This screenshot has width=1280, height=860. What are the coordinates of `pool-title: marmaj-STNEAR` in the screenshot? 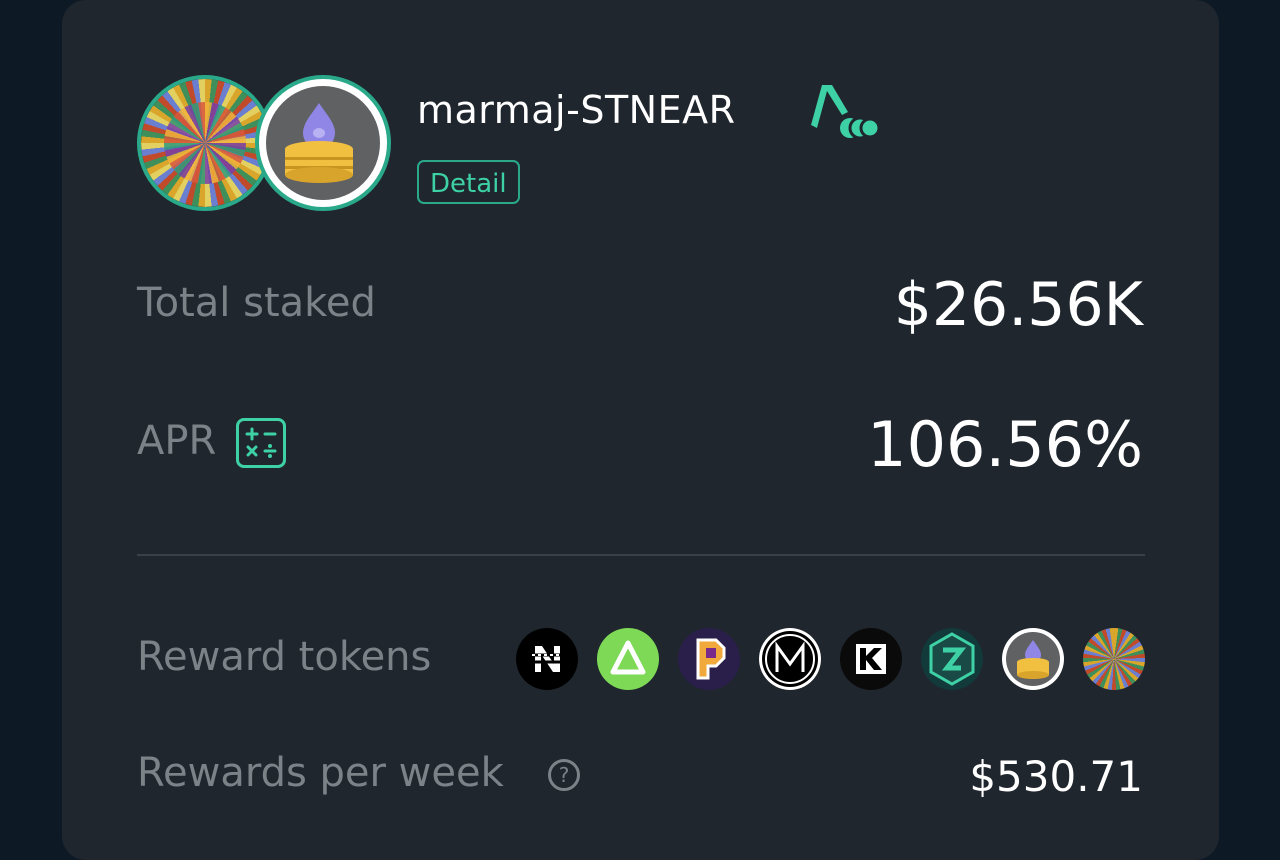 It's located at (576, 110).